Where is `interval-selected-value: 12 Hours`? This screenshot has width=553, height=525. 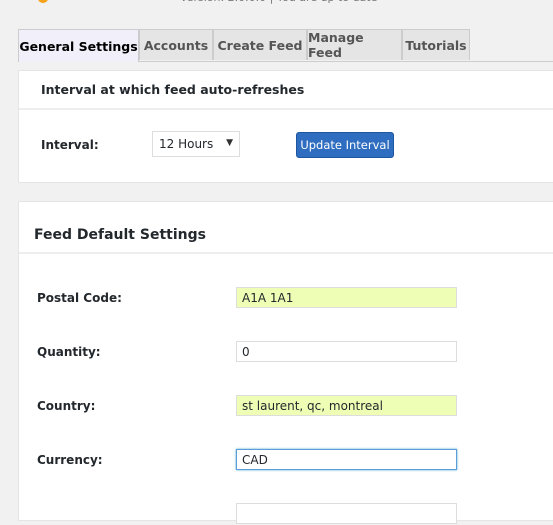
interval-selected-value: 12 Hours is located at coordinates (186, 144).